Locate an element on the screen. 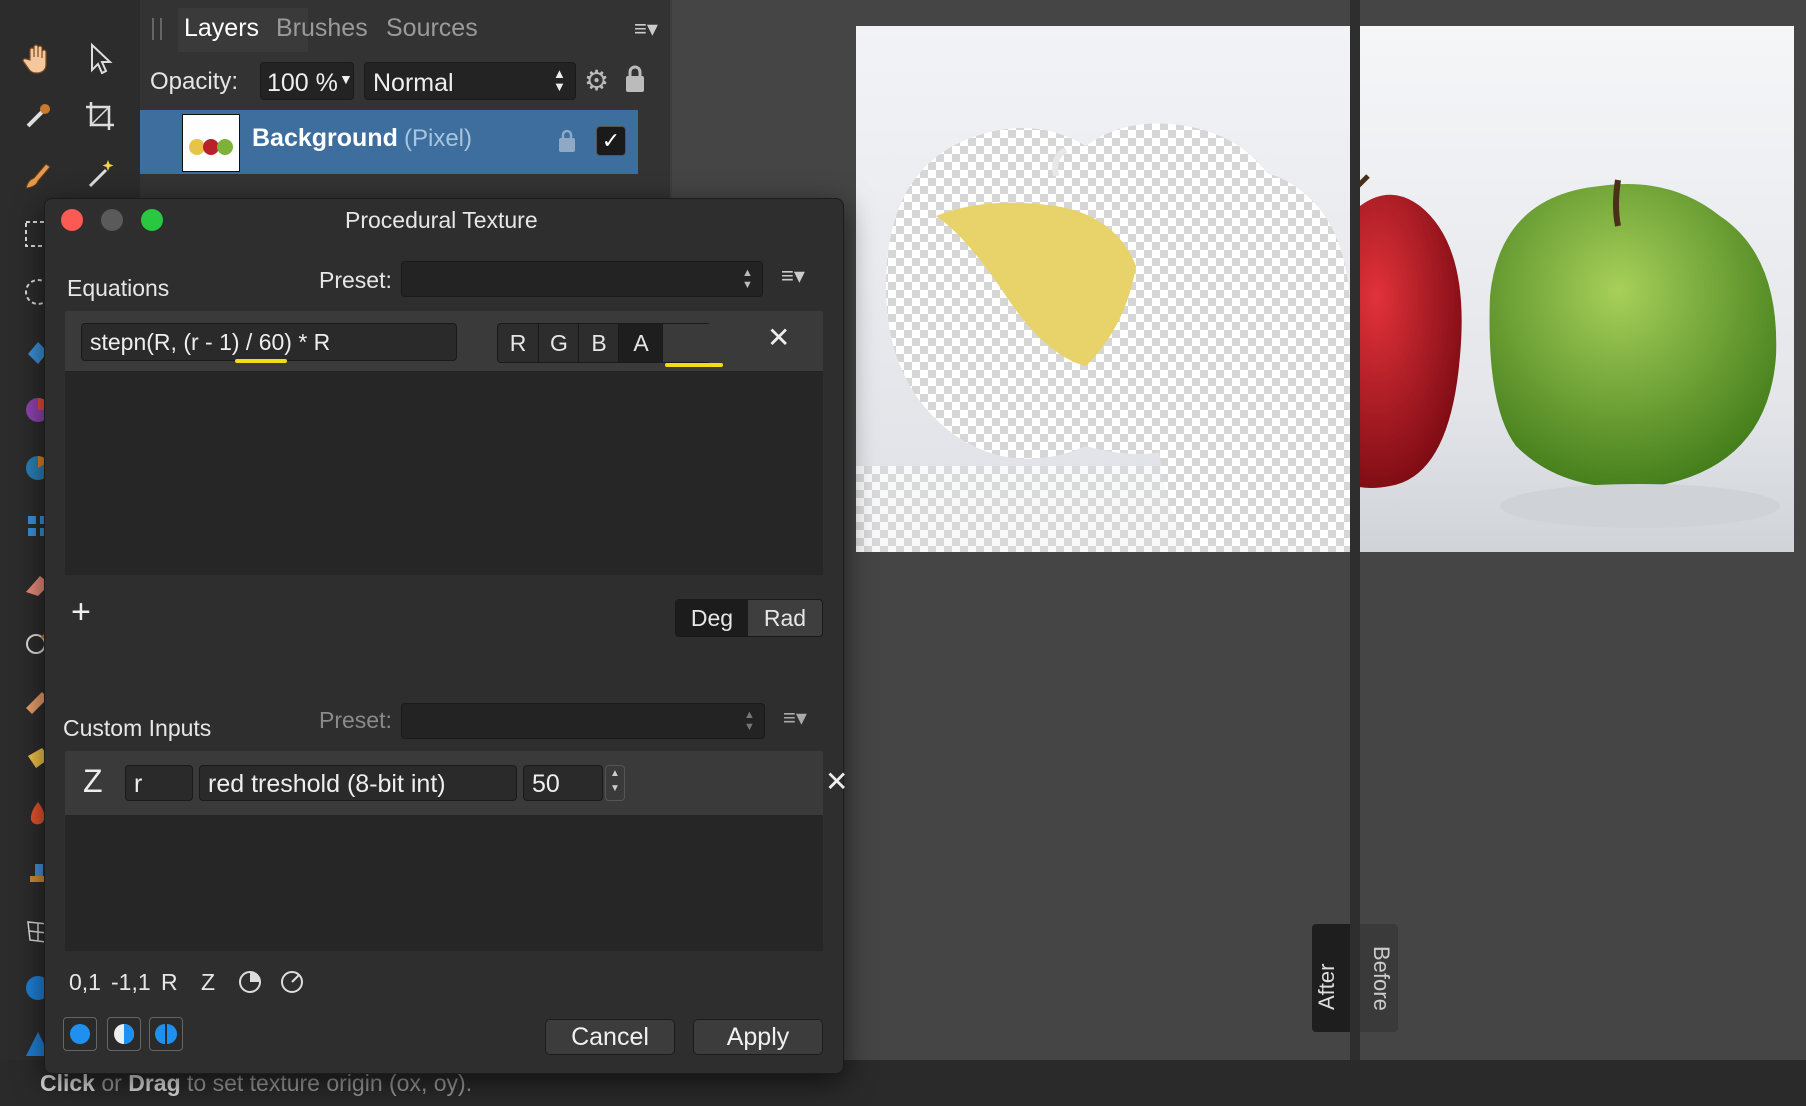  insert-token-0-1: 0,1 is located at coordinates (85, 982).